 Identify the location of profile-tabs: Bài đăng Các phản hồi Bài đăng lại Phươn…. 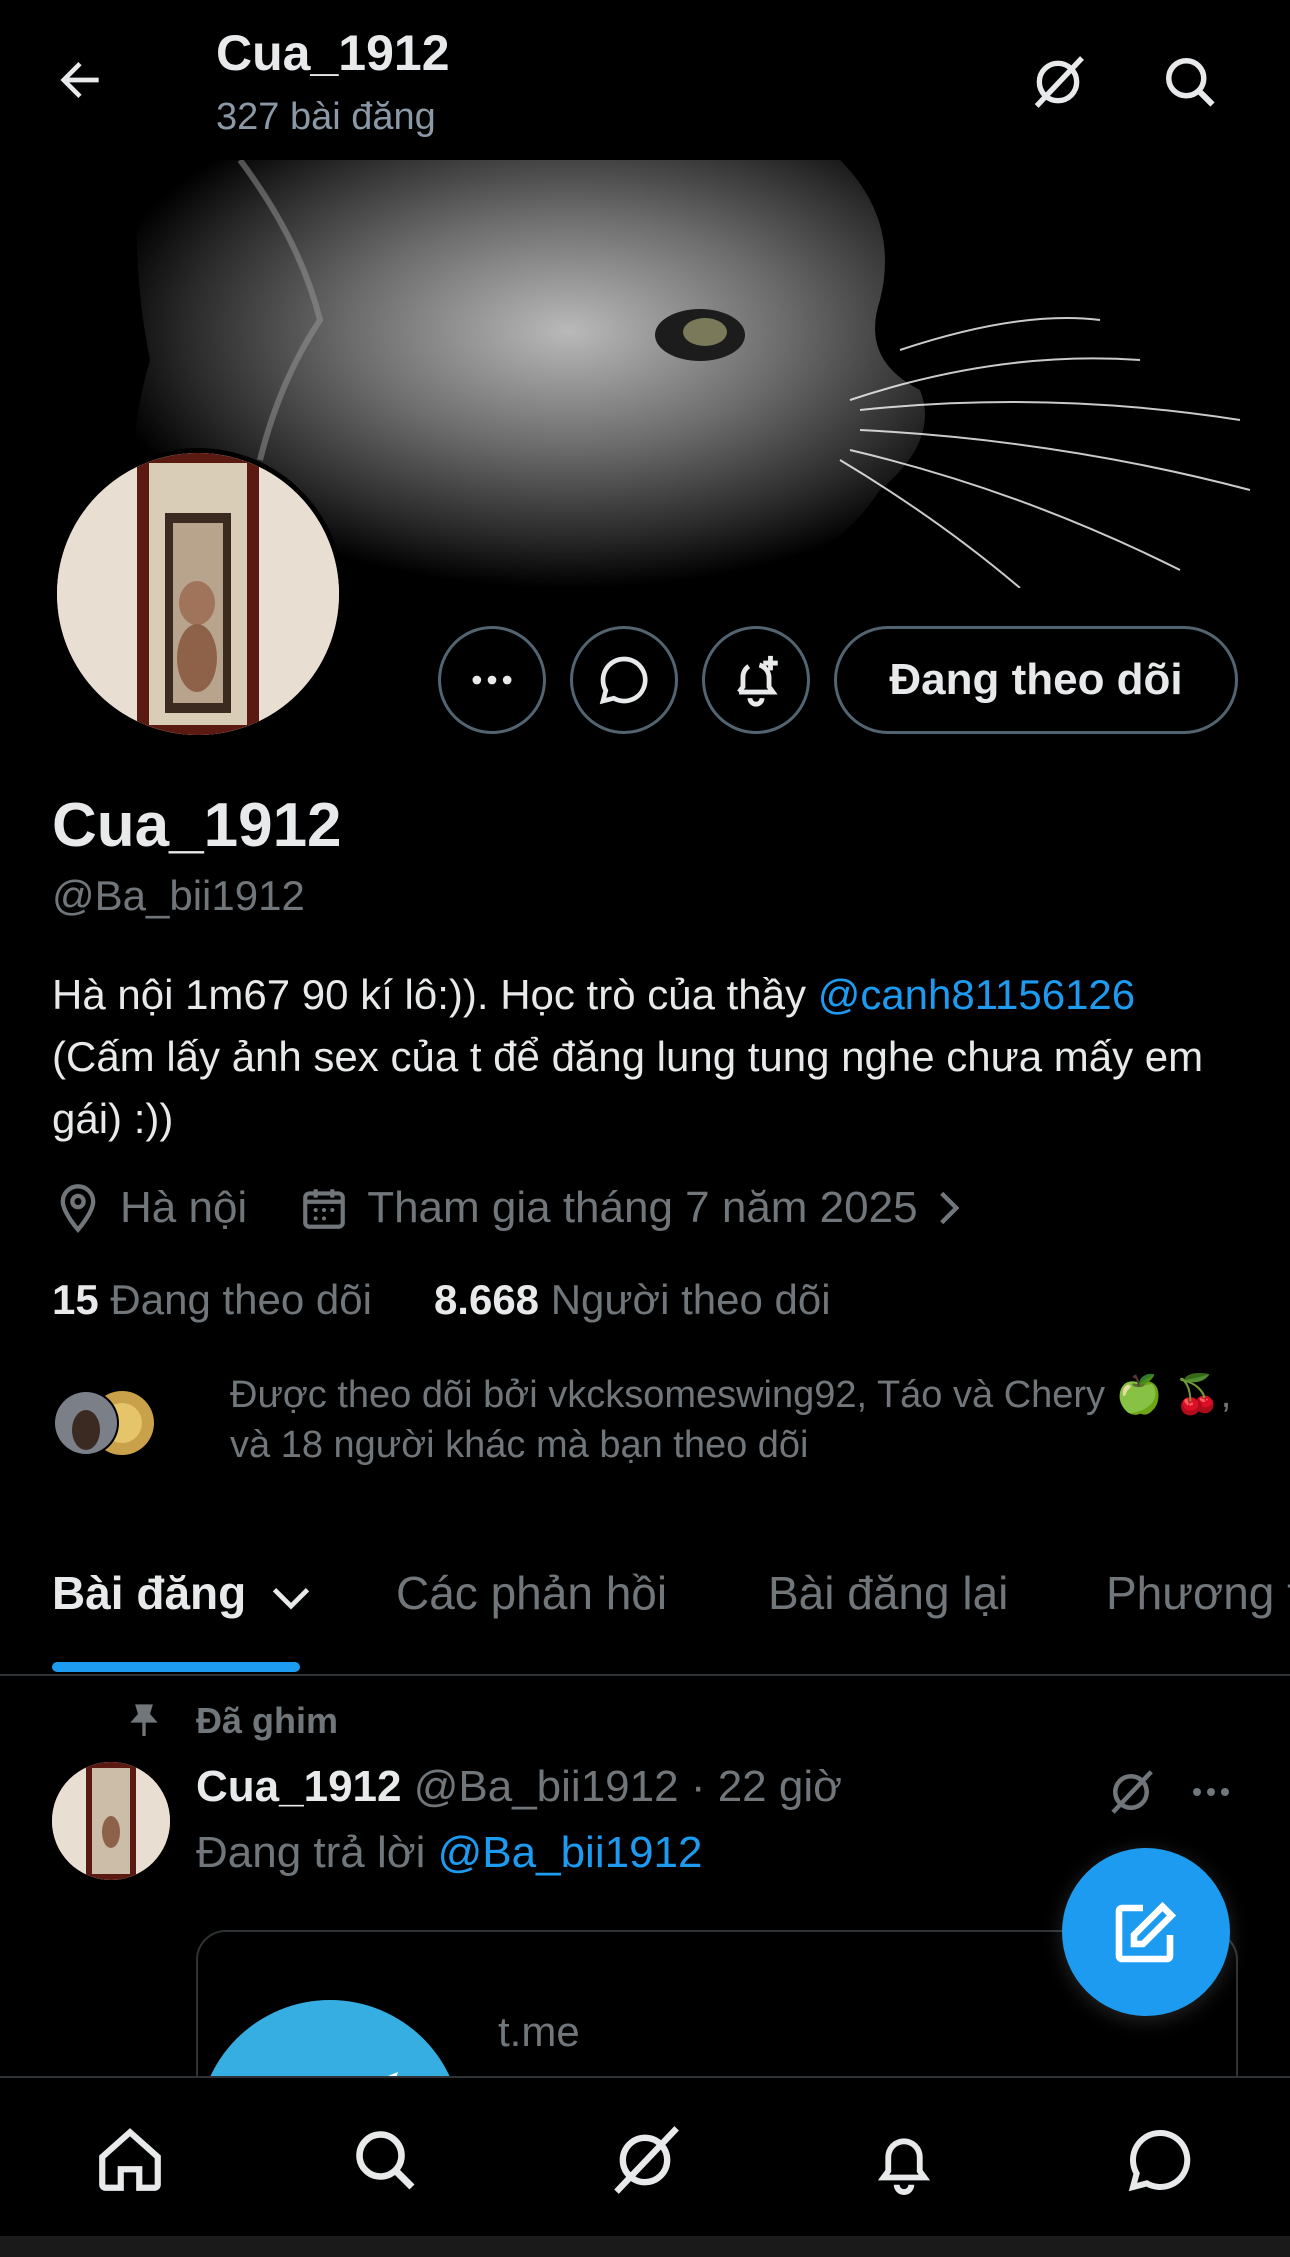
(645, 1603).